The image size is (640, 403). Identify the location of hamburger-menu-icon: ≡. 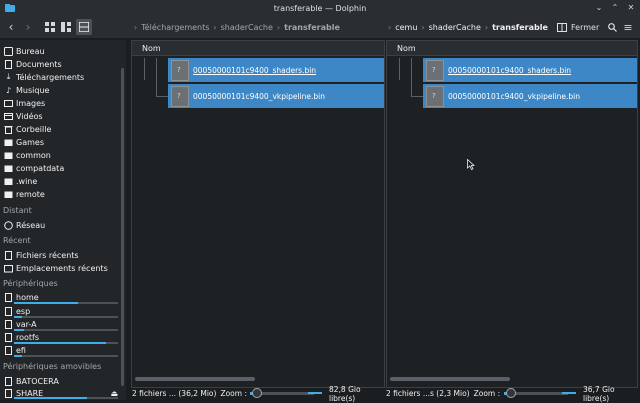
(628, 27).